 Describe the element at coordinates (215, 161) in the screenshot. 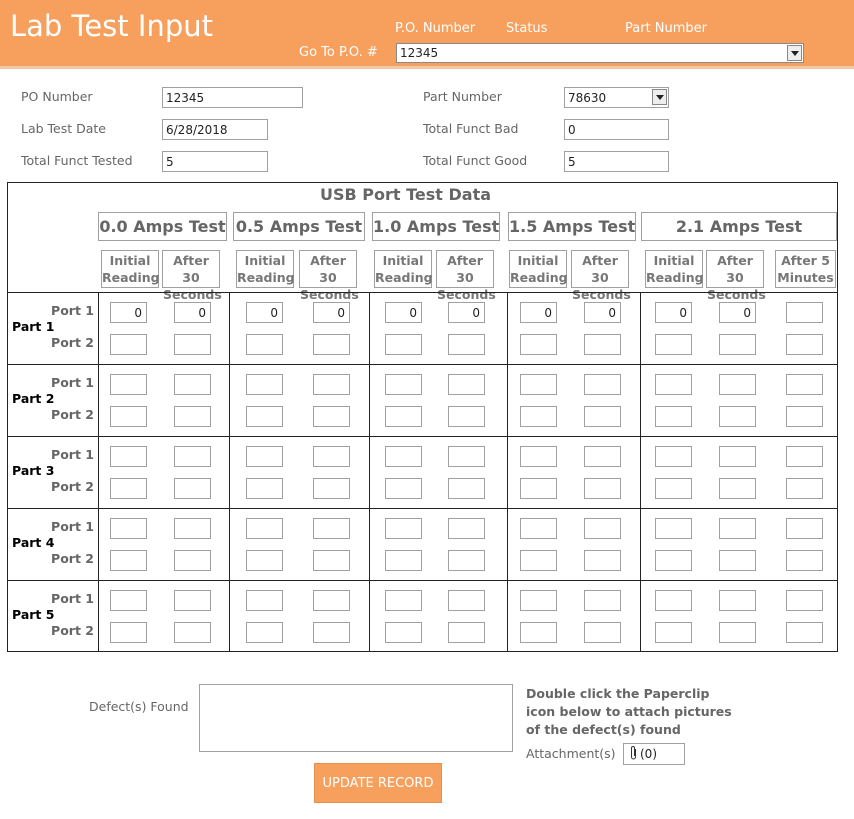

I see `total-funct-tested-field: 5` at that location.